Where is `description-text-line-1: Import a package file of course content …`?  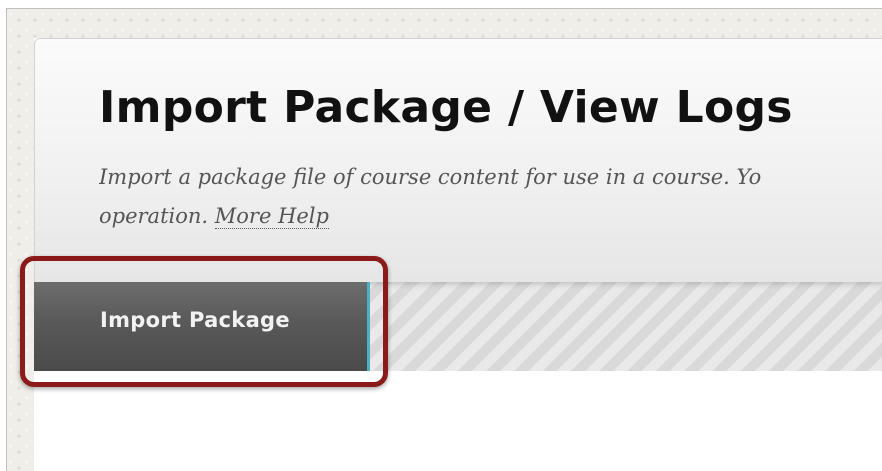
description-text-line-1: Import a package file of course content … is located at coordinates (430, 177).